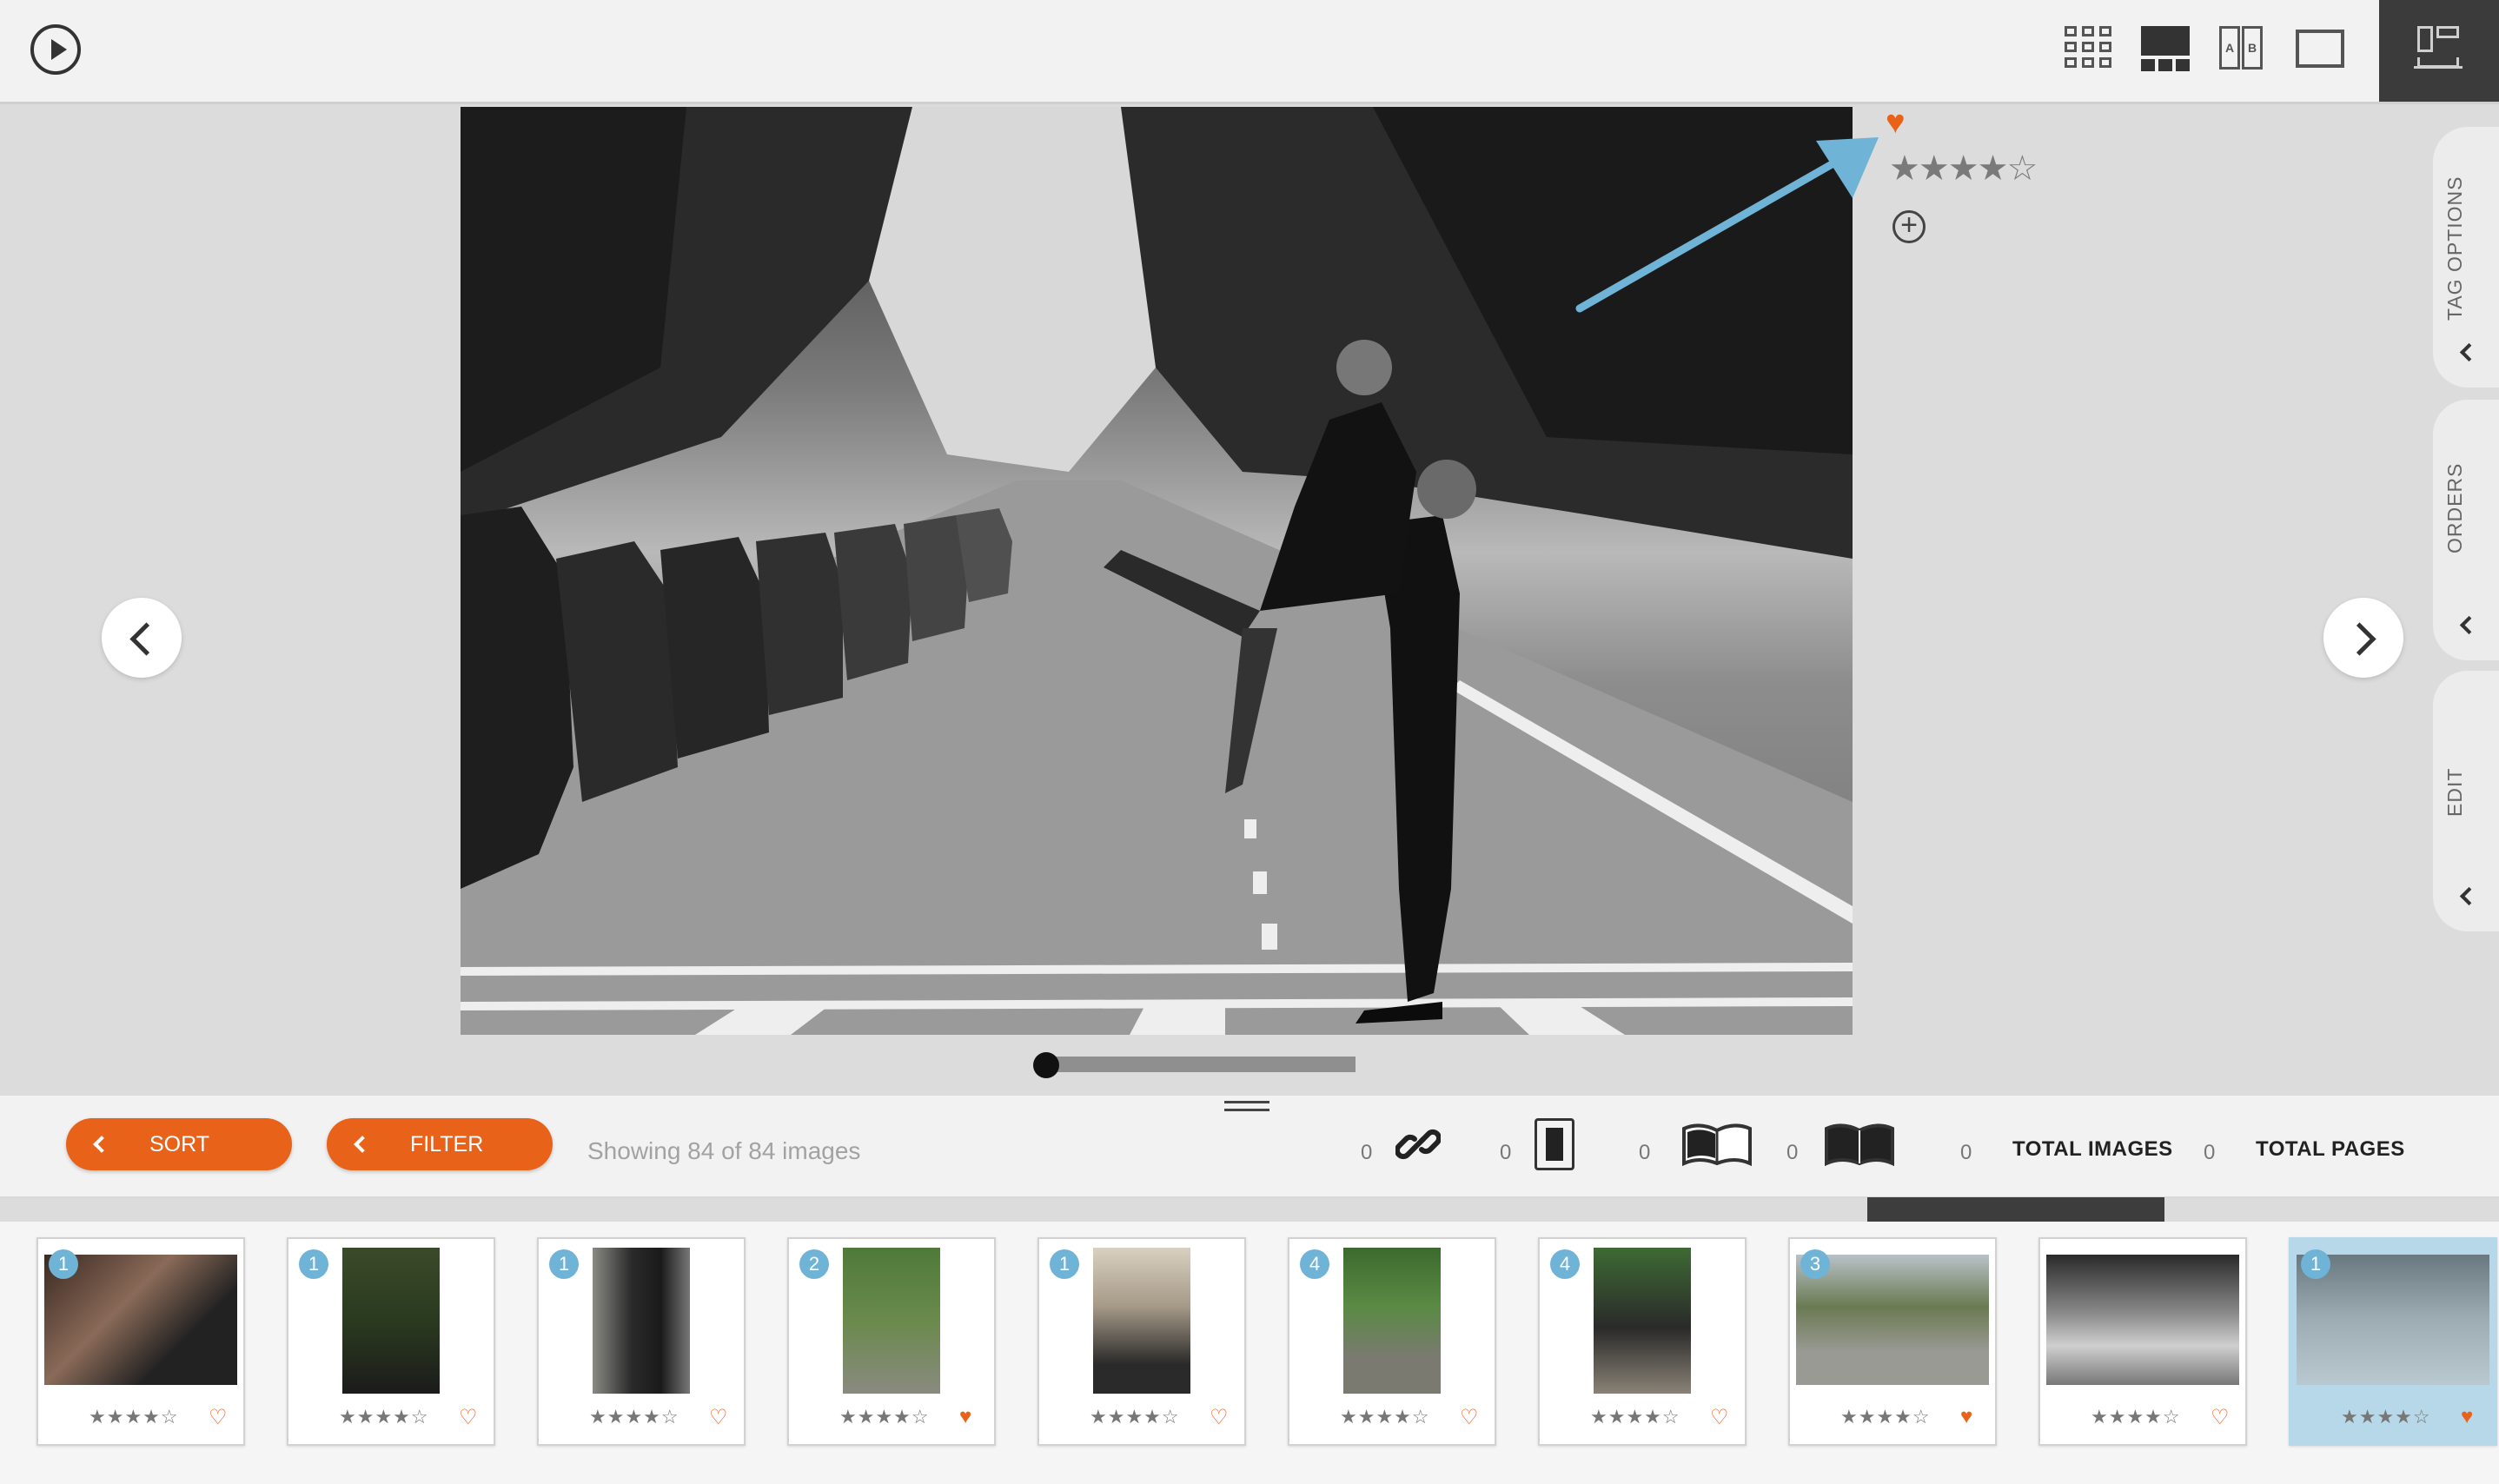  I want to click on single-view-icon, so click(2320, 49).